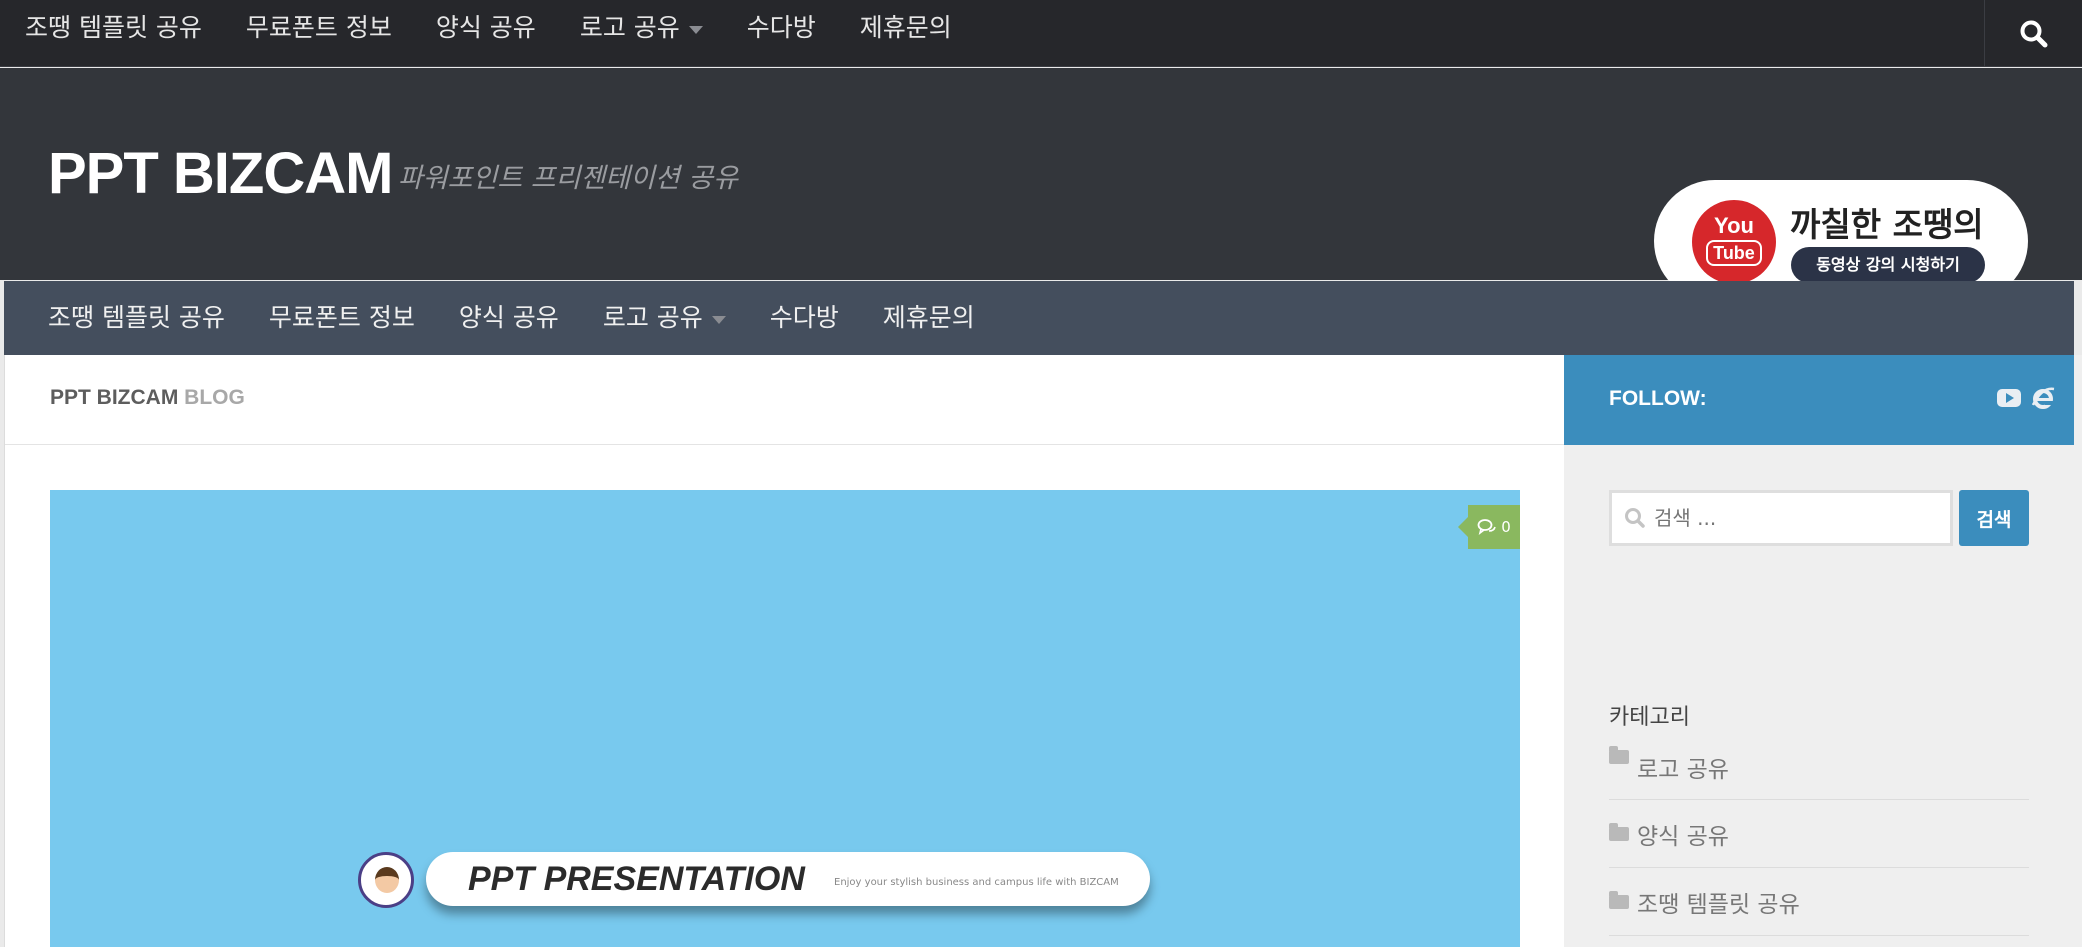 The height and width of the screenshot is (947, 2082). I want to click on comment-icon, so click(1486, 527).